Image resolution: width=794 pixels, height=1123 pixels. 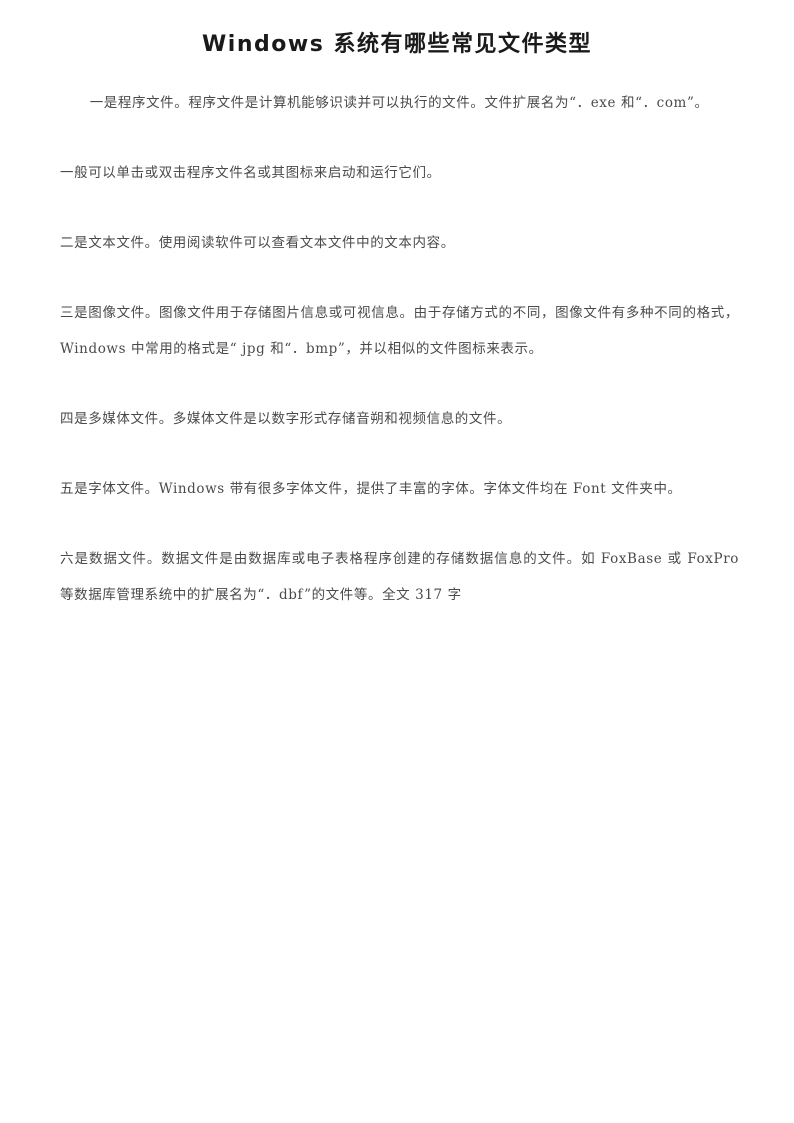 What do you see at coordinates (286, 418) in the screenshot?
I see `paragraph-multimedia-files: 四是多媒体文件。多媒体文件是以数字形式存储音朔和视频信息的文件。` at bounding box center [286, 418].